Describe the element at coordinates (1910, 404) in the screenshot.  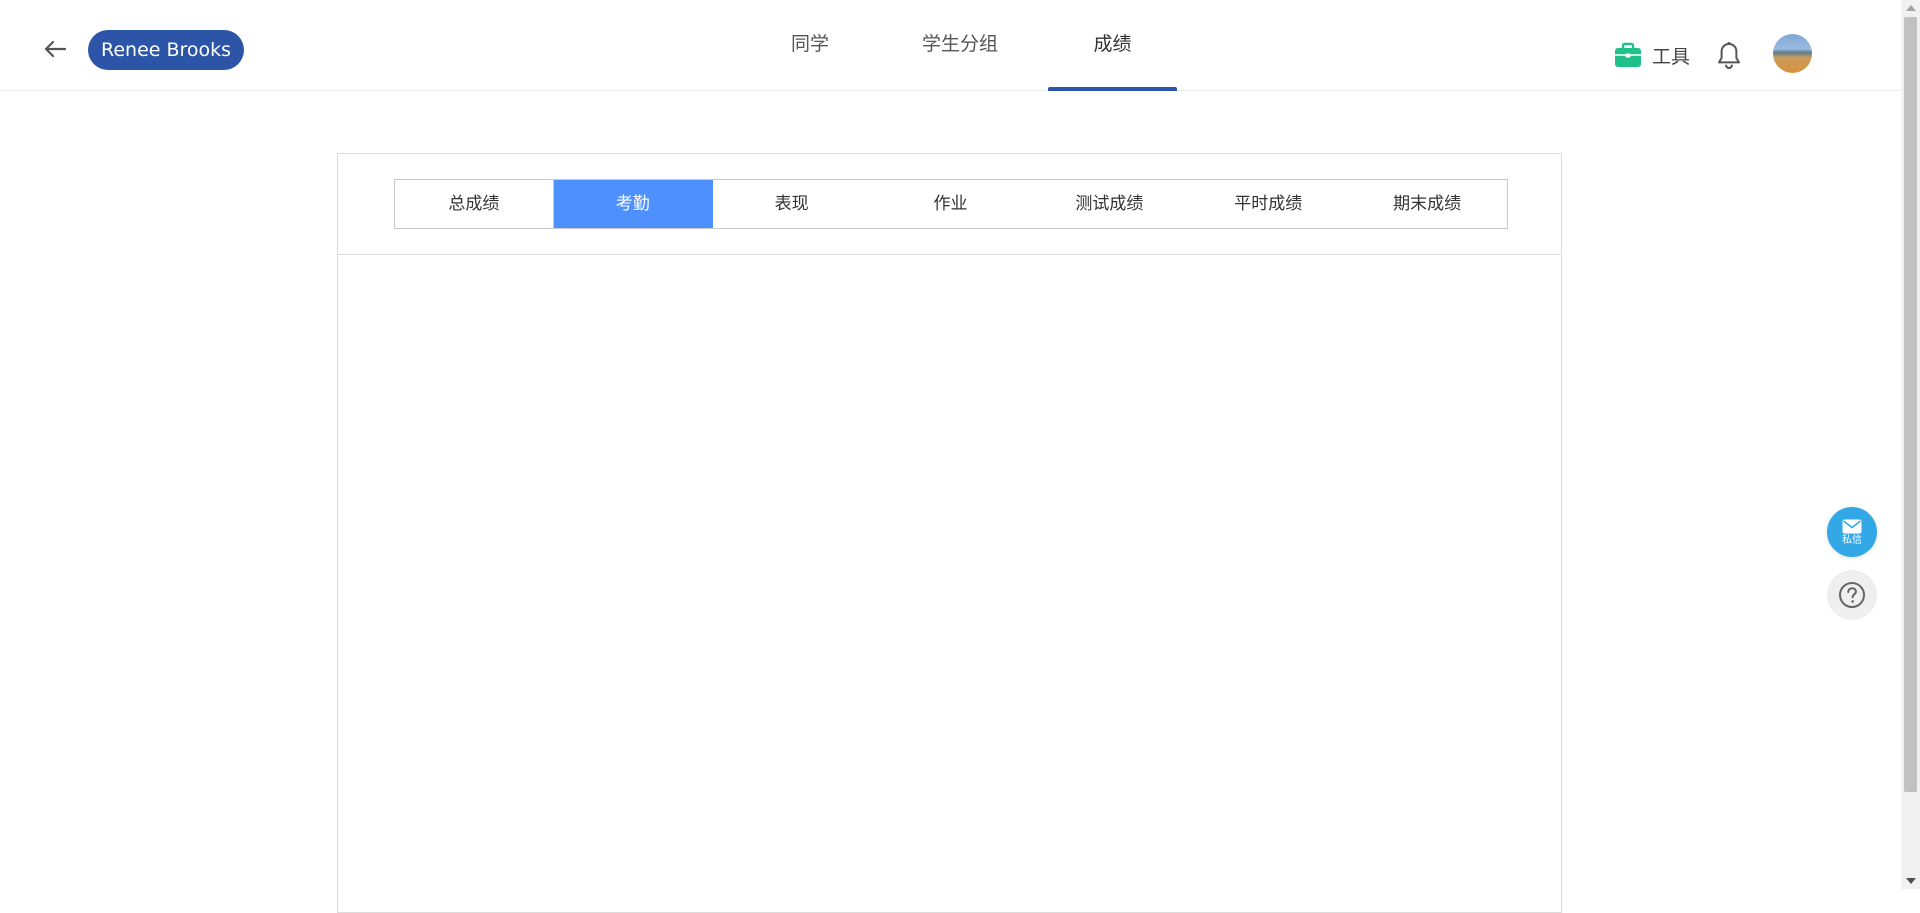
I see `scrollbar-thumb` at that location.